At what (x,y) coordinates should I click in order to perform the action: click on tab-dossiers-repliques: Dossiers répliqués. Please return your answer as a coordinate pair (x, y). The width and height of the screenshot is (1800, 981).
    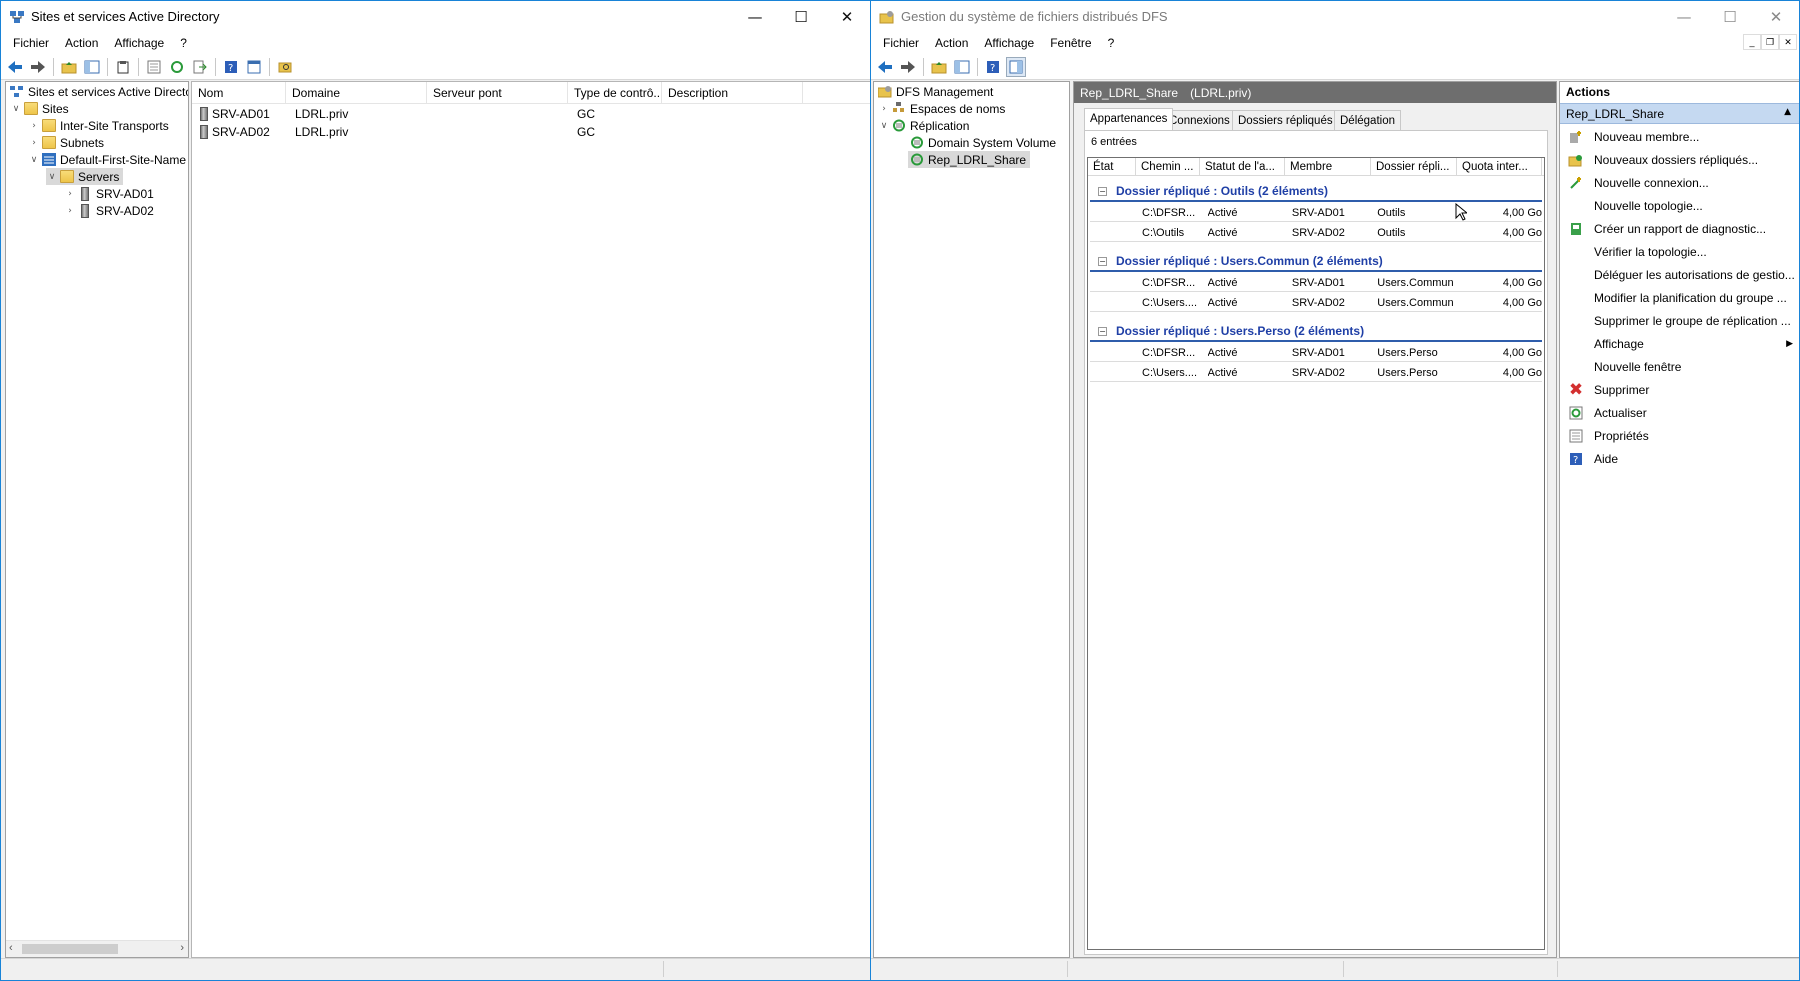
    Looking at the image, I should click on (1285, 120).